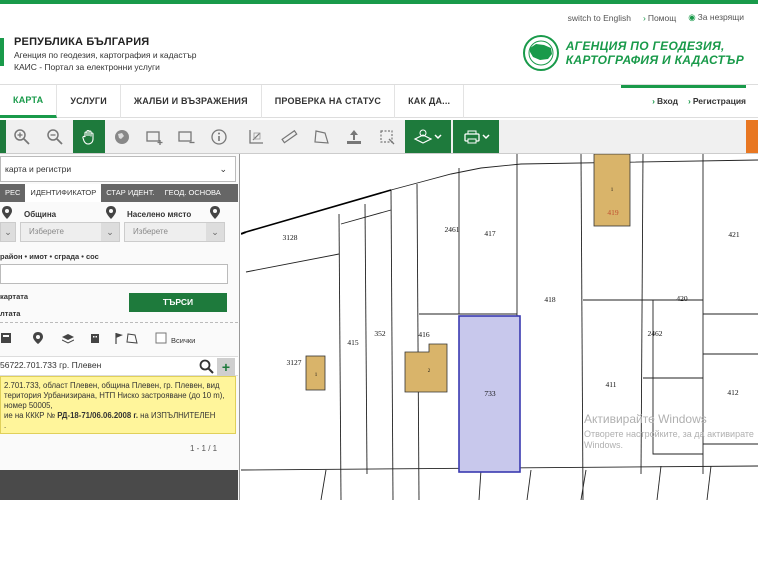  What do you see at coordinates (63, 193) in the screenshot?
I see `tab-identifier: ИДЕНТИФИКАТОР` at bounding box center [63, 193].